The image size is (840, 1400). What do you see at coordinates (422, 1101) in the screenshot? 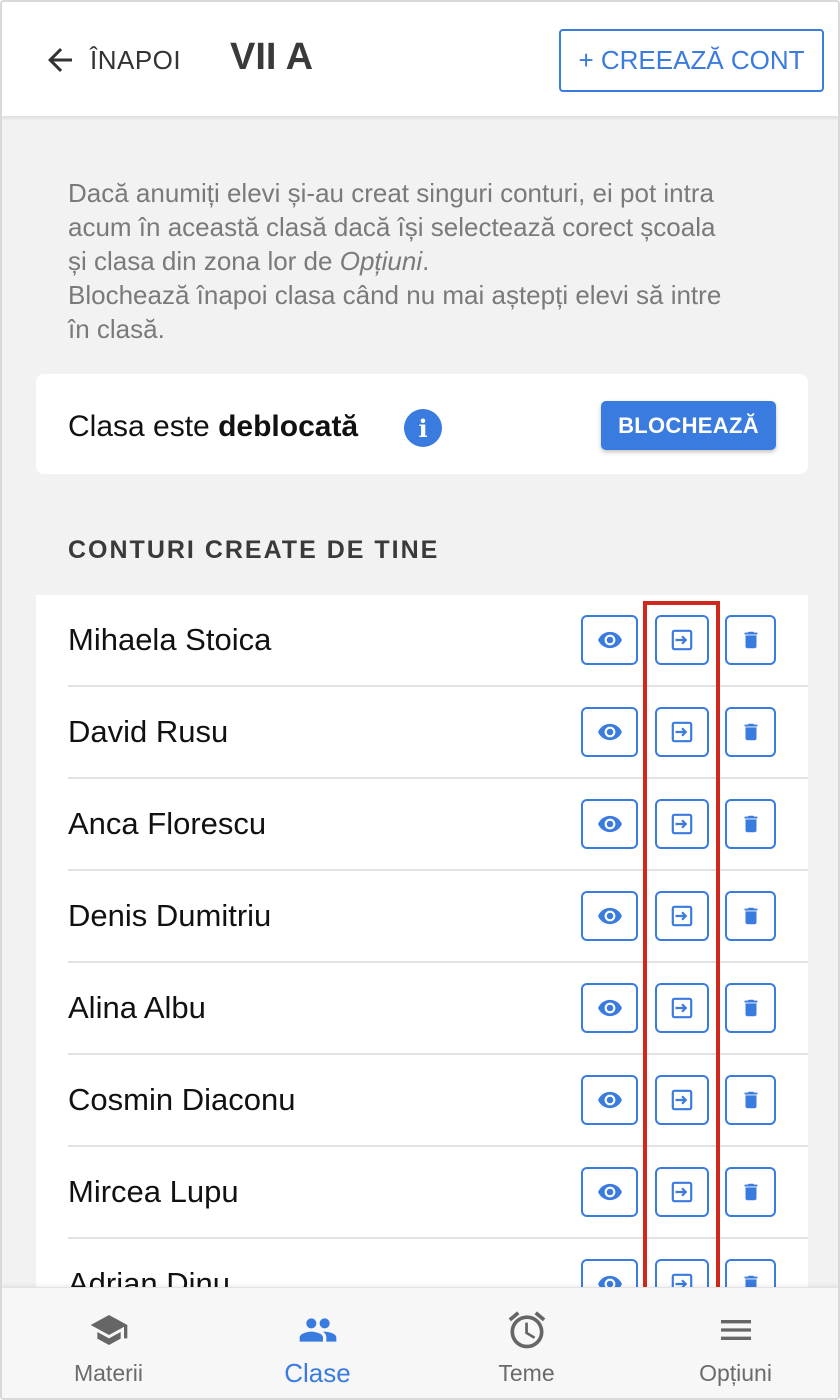
I see `student-row: Cosmin Diaconu` at bounding box center [422, 1101].